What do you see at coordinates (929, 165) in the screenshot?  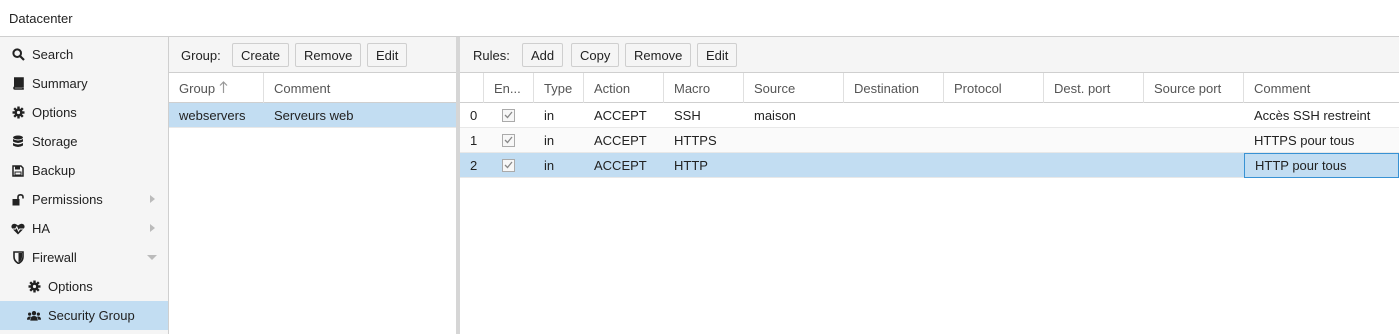 I see `table-row: 2 in ACCEPT HTTP HTTP pour tous` at bounding box center [929, 165].